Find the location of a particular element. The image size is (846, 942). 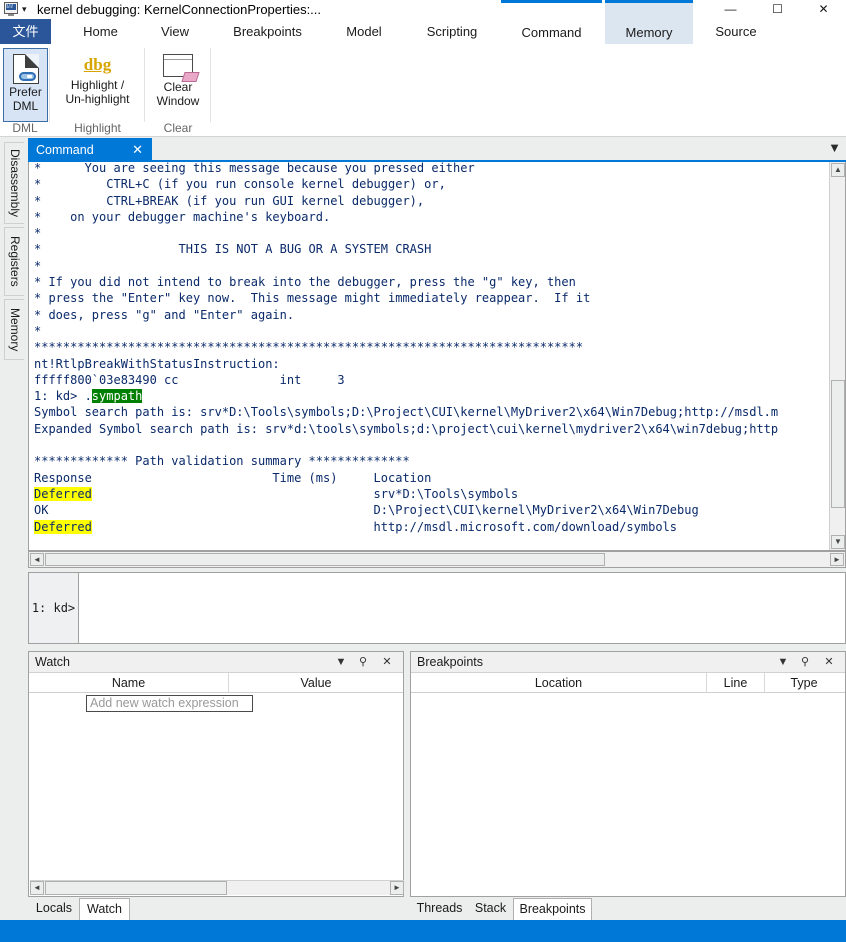

close-button: ✕ is located at coordinates (823, 9).